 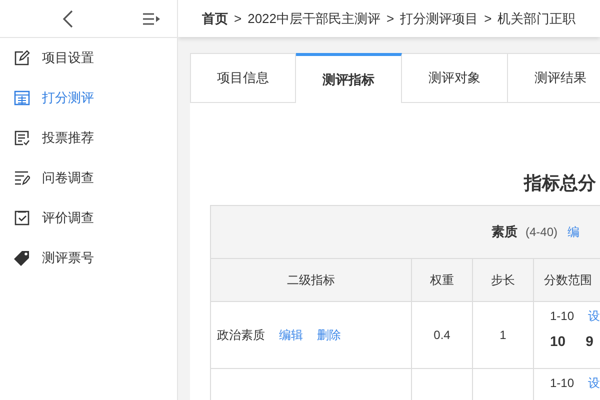 What do you see at coordinates (88, 218) in the screenshot?
I see `sidebar-item: 评价调查` at bounding box center [88, 218].